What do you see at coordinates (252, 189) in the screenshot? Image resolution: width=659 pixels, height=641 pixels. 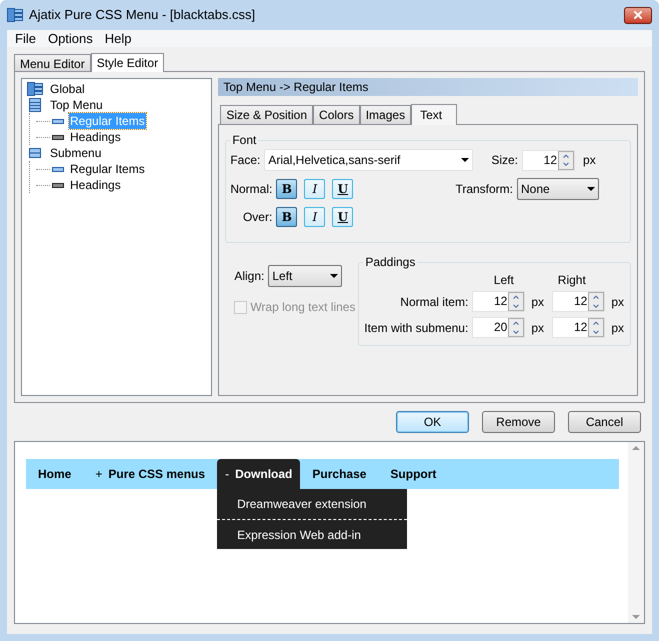 I see `field-label: Normal:` at bounding box center [252, 189].